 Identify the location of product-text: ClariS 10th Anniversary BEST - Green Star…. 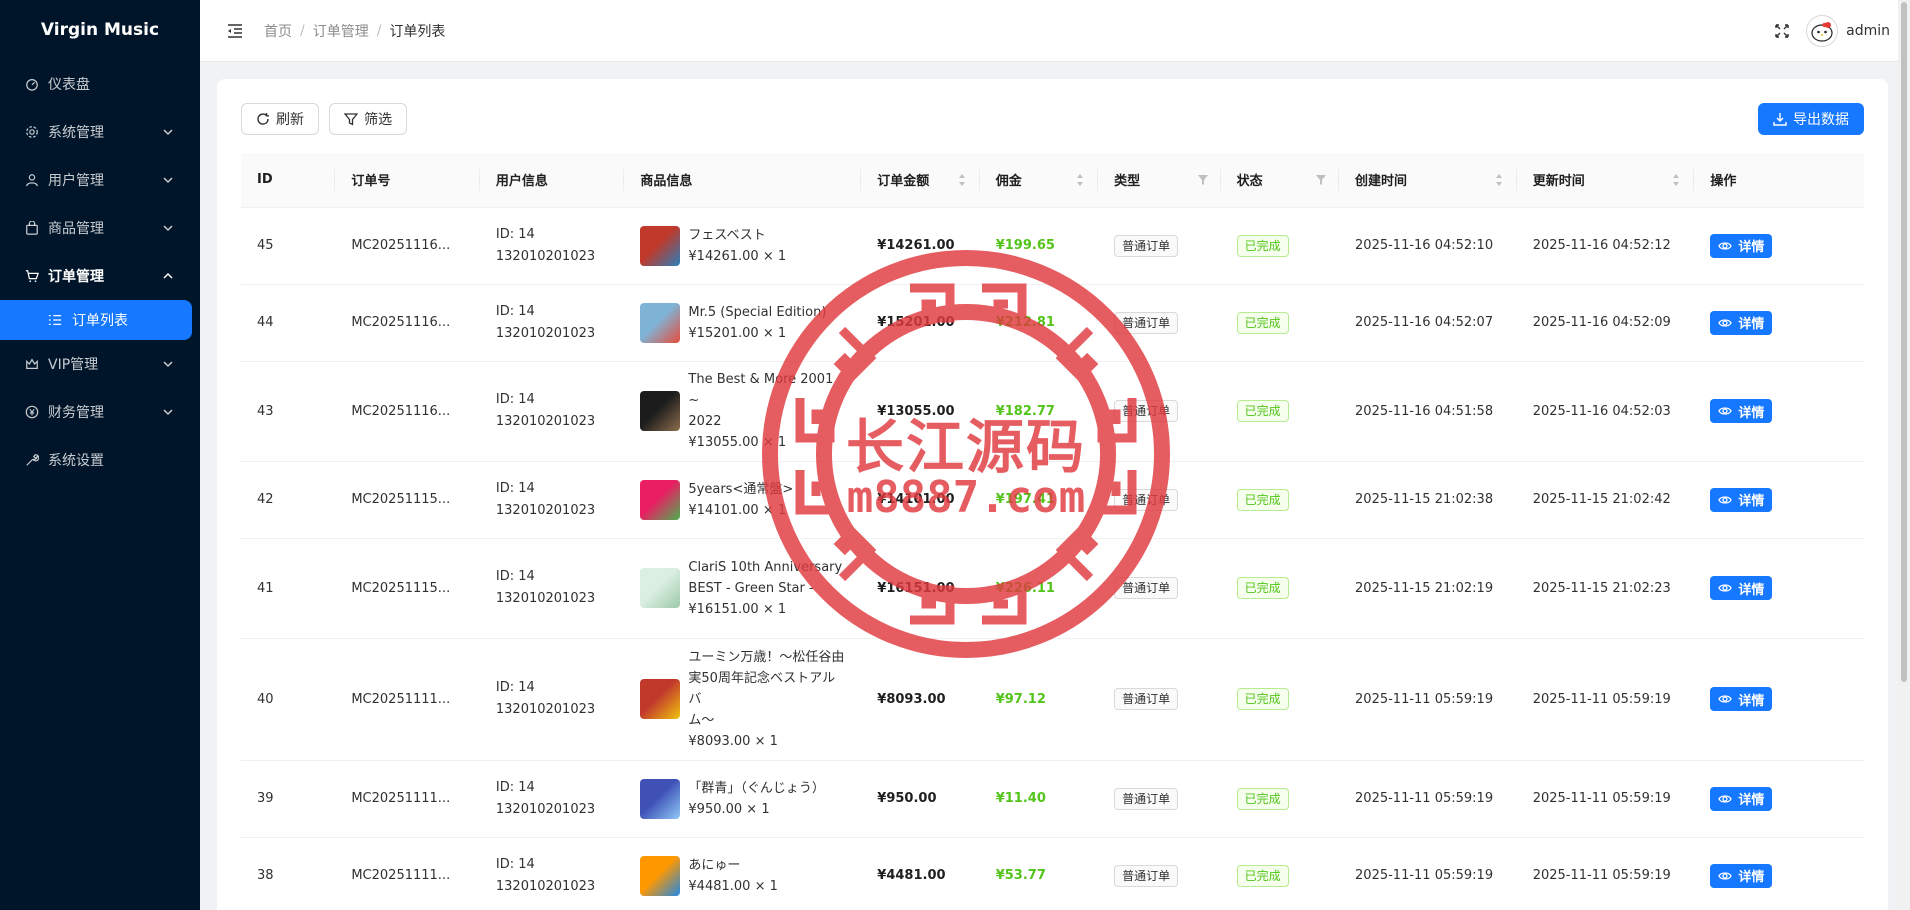
(765, 588).